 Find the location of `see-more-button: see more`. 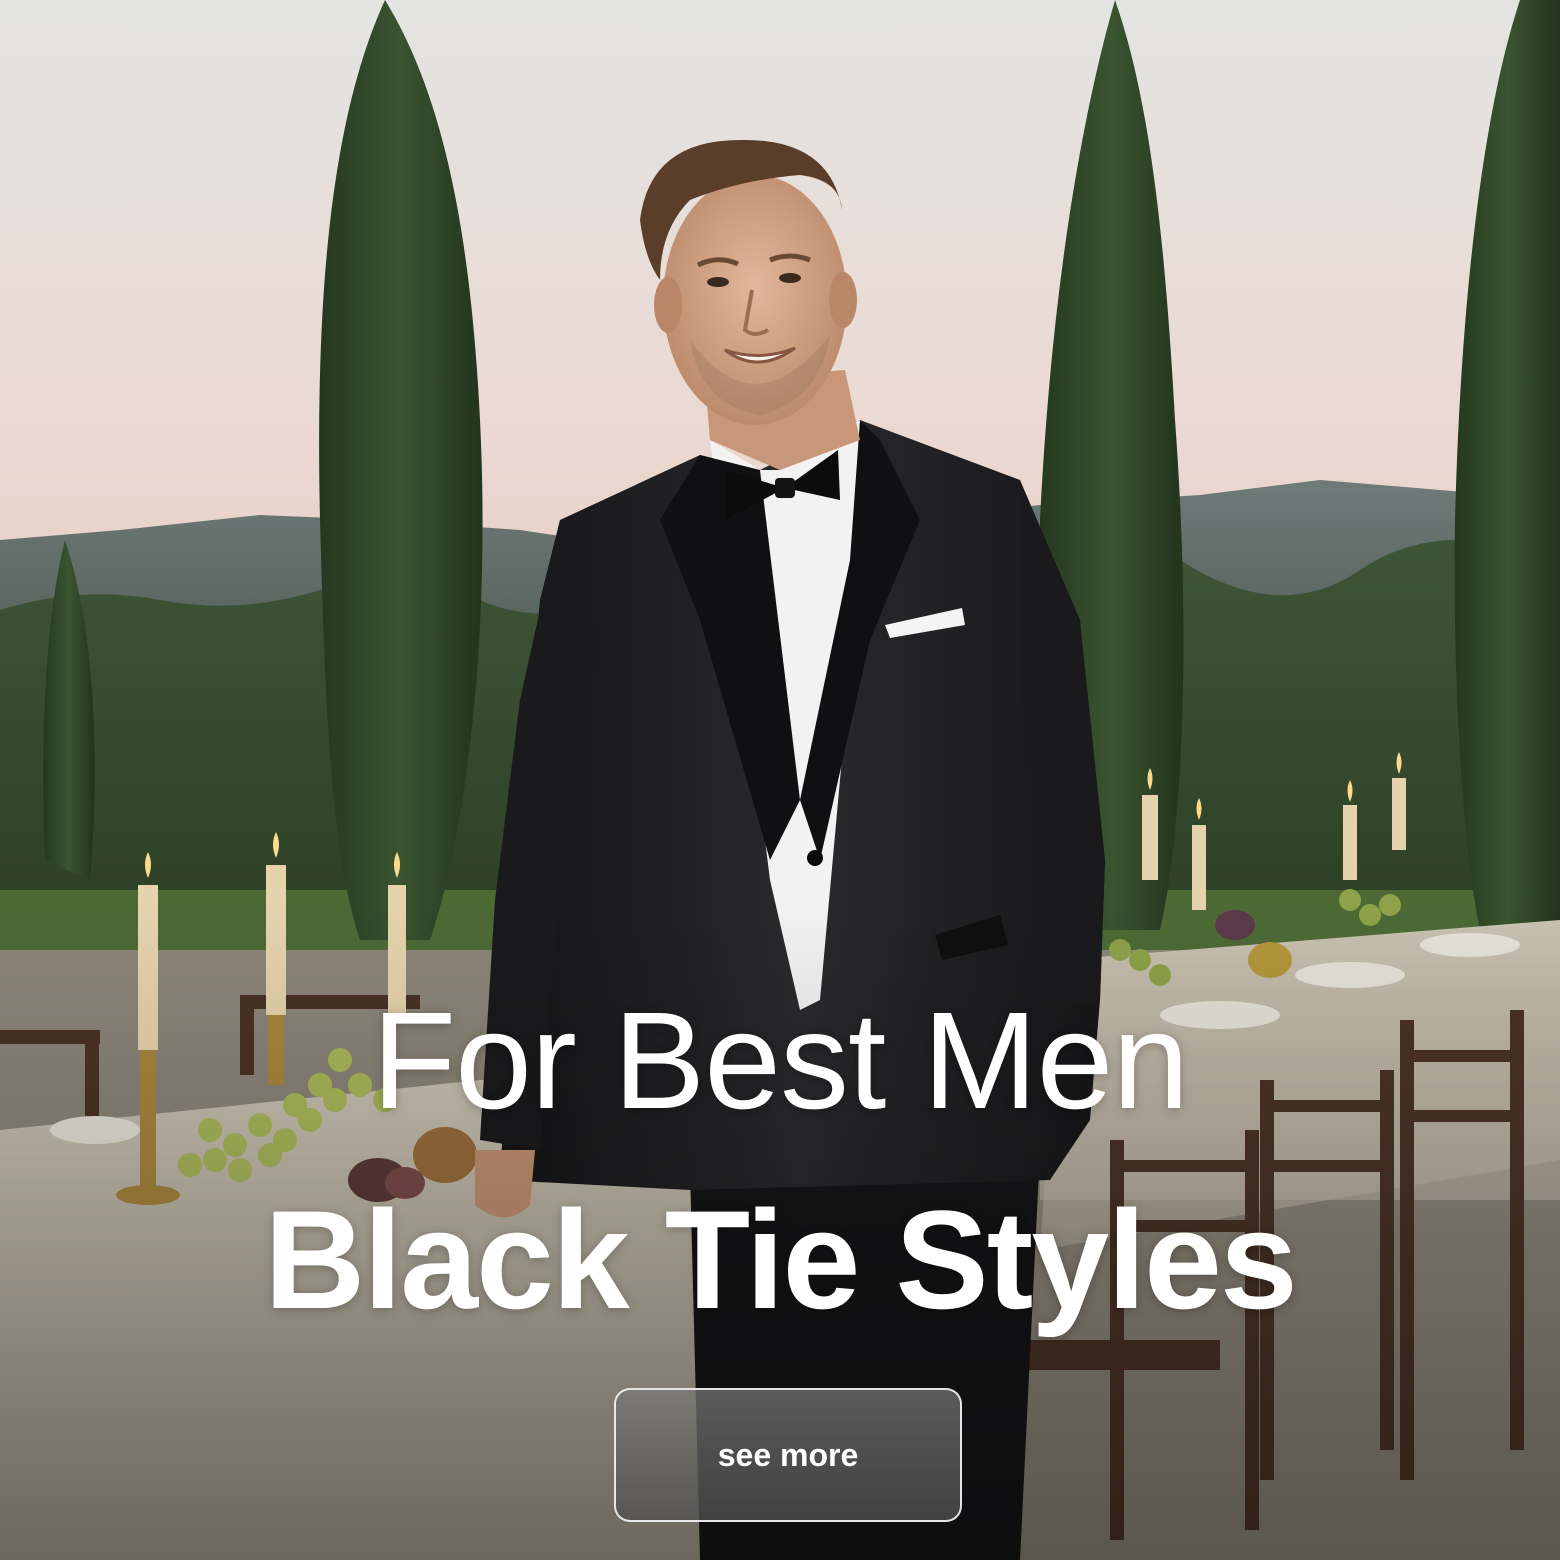

see-more-button: see more is located at coordinates (788, 1455).